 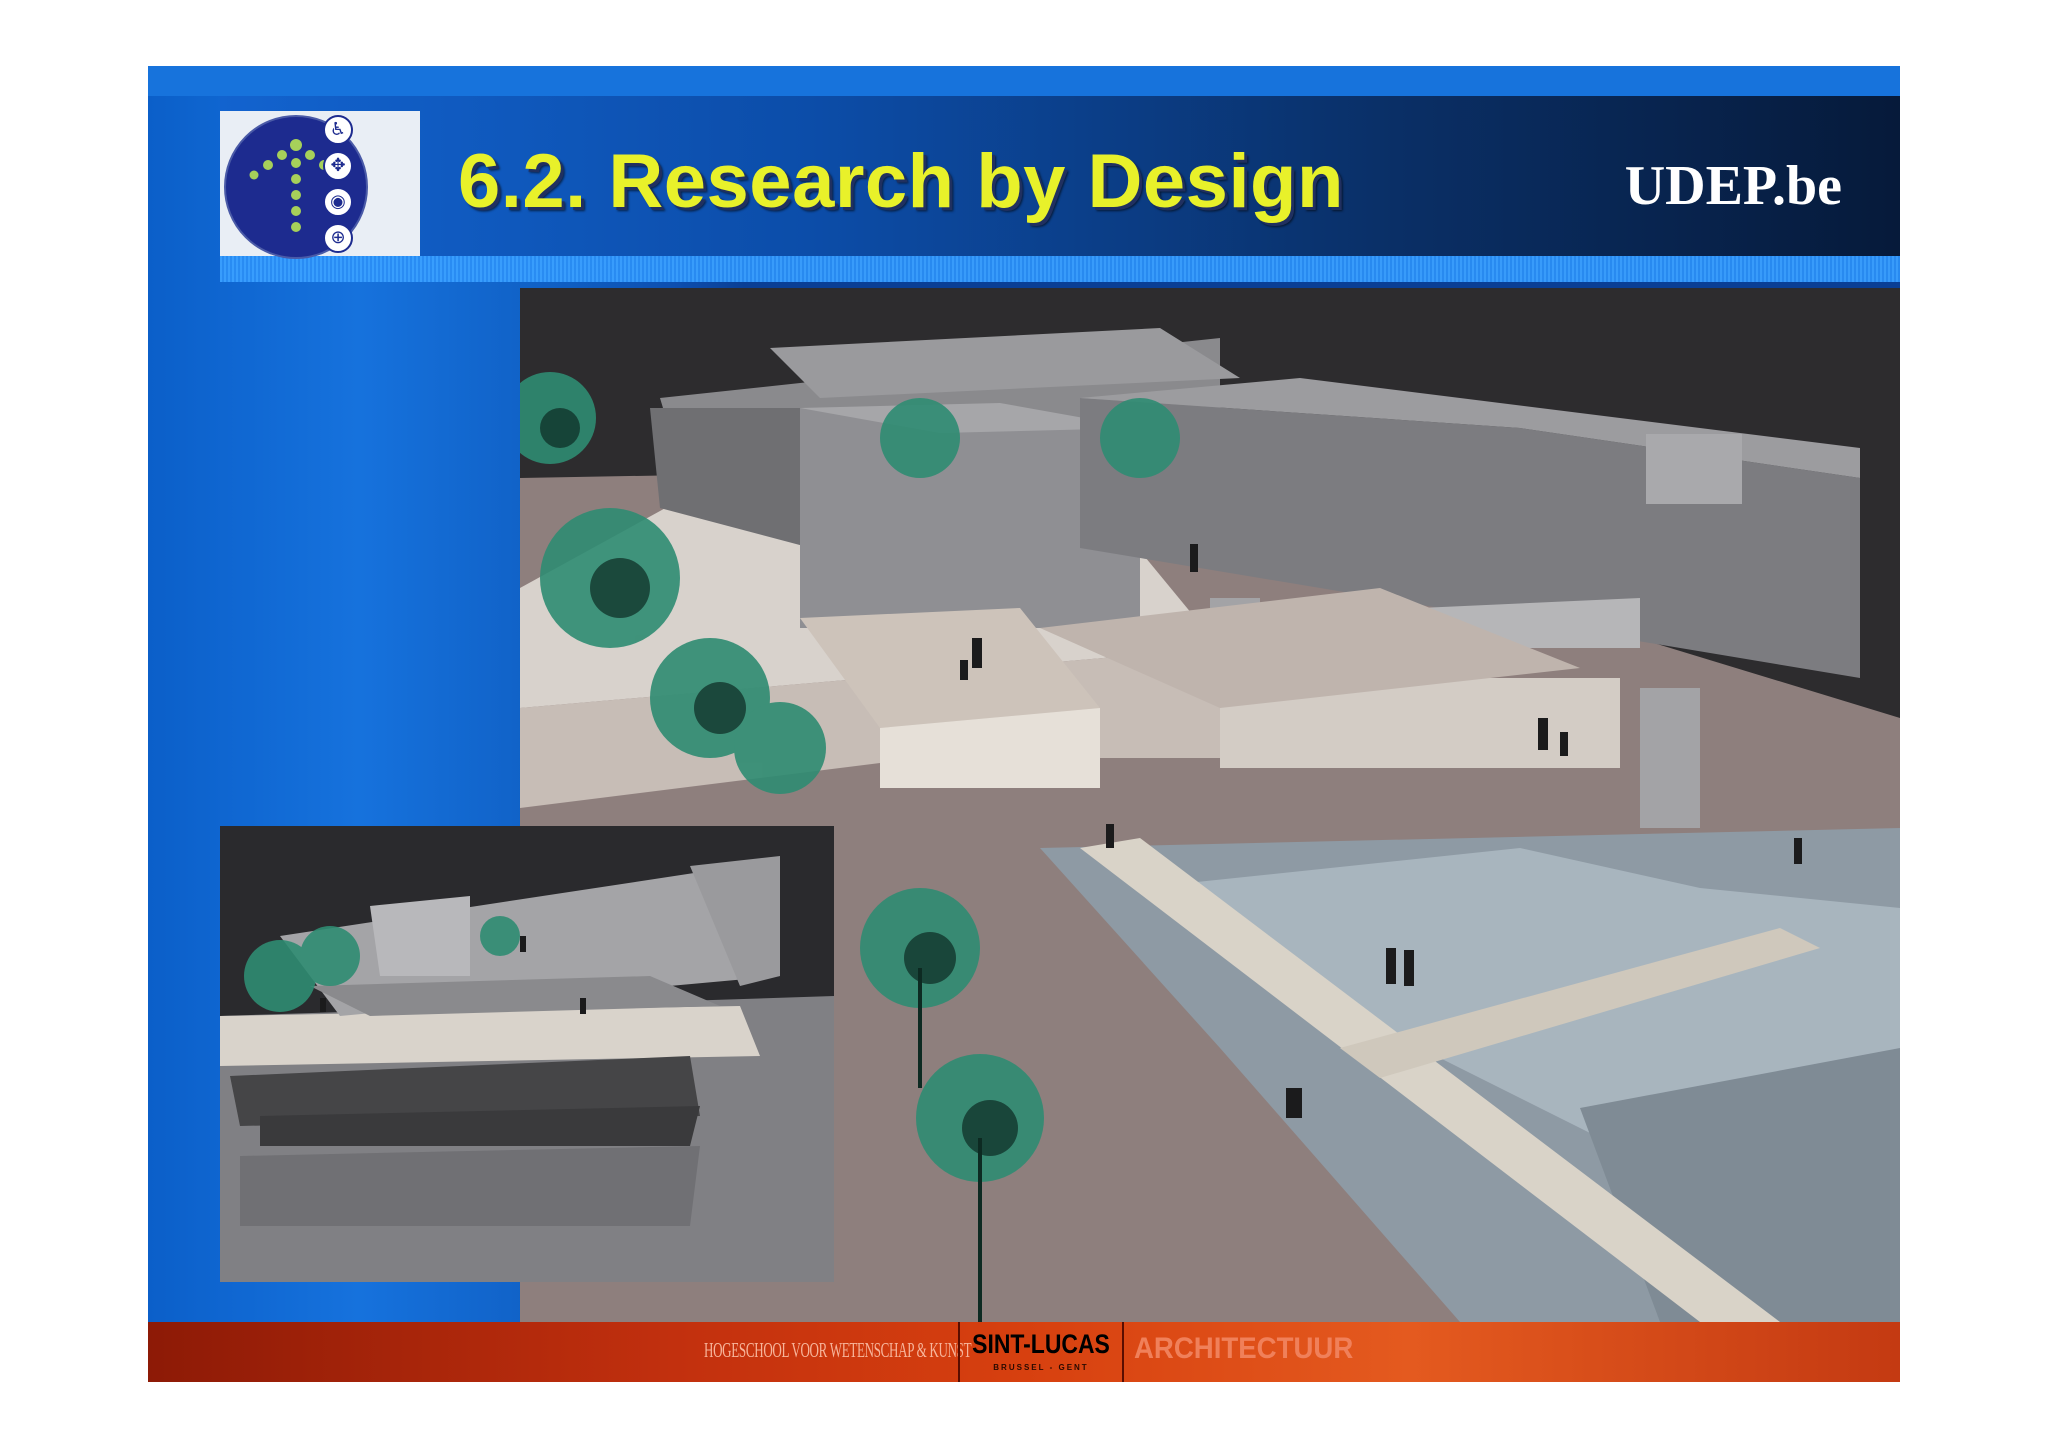 What do you see at coordinates (338, 202) in the screenshot?
I see `eye-icon: ◉` at bounding box center [338, 202].